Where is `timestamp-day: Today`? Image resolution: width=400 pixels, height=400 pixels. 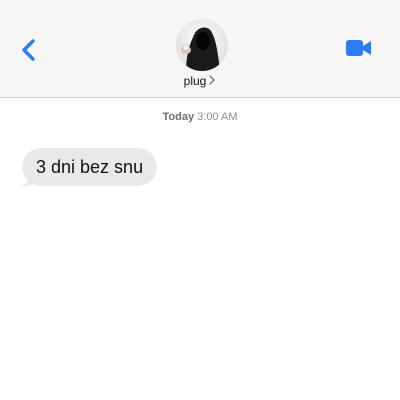 timestamp-day: Today is located at coordinates (178, 117).